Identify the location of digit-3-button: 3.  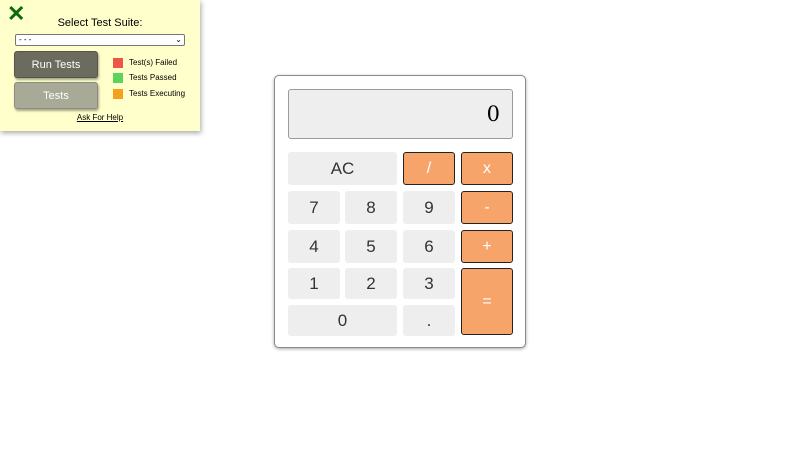
(429, 283).